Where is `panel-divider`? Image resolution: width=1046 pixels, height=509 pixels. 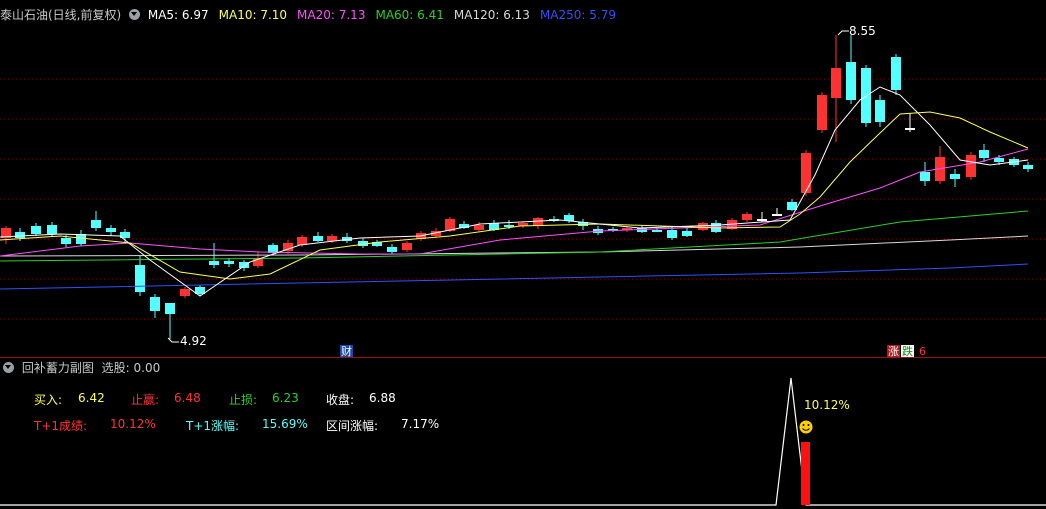
panel-divider is located at coordinates (523, 357).